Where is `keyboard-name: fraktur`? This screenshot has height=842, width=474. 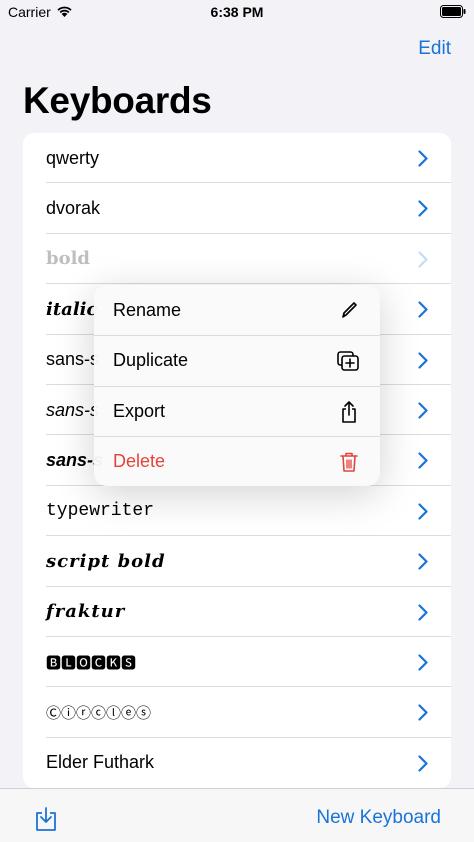 keyboard-name: fraktur is located at coordinates (86, 612).